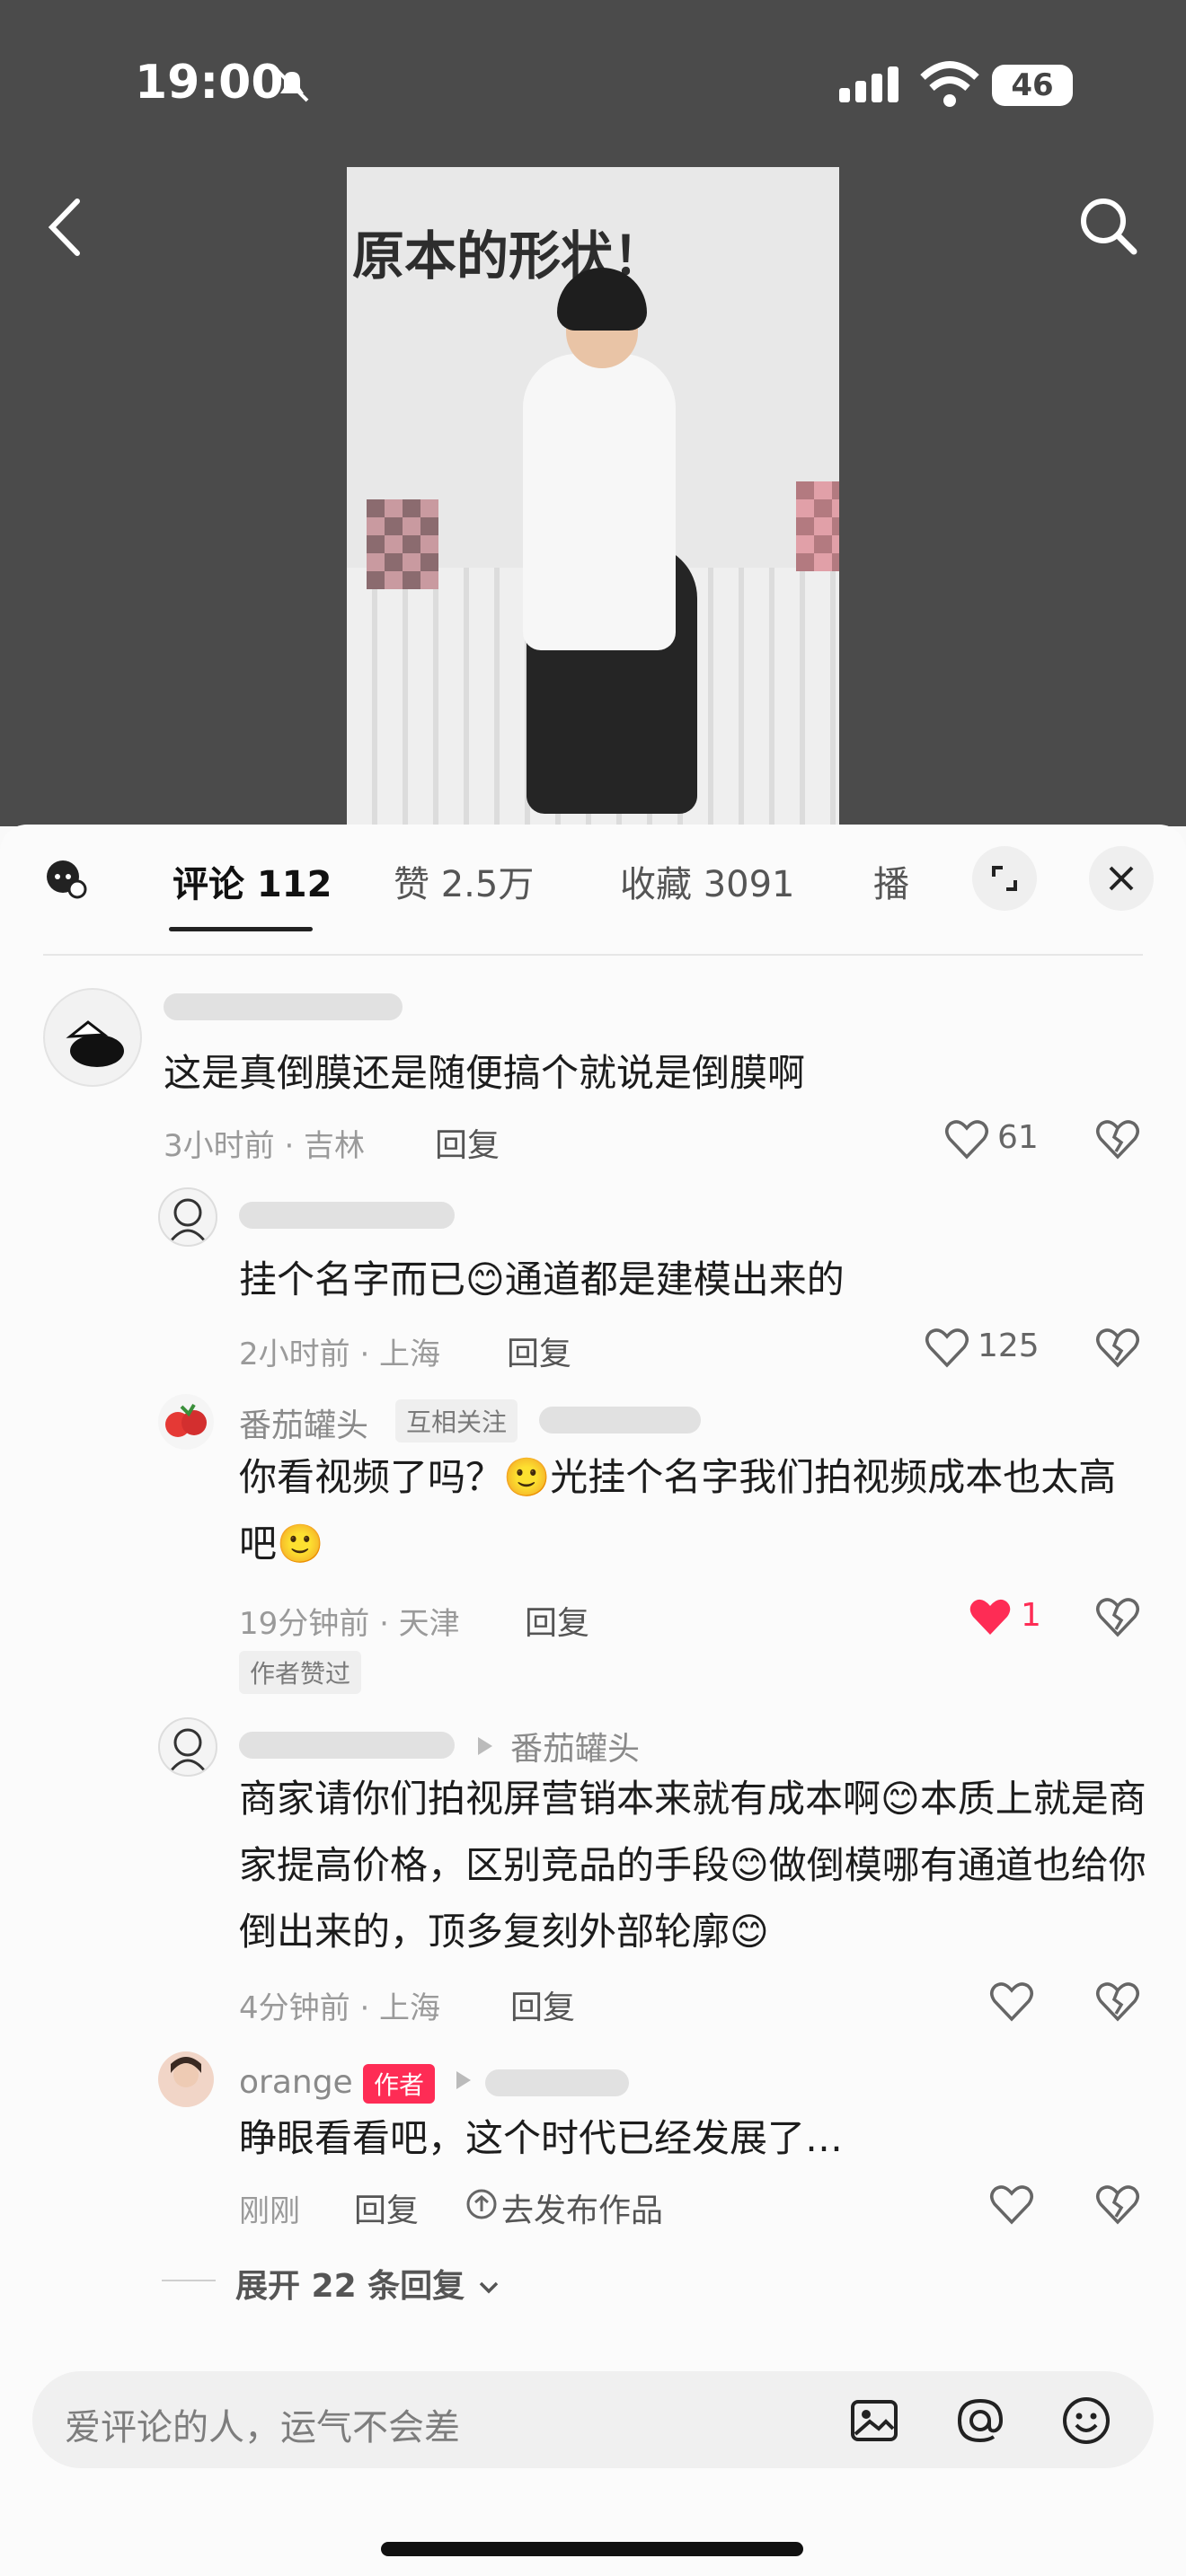 The width and height of the screenshot is (1186, 2576). What do you see at coordinates (241, 929) in the screenshot?
I see `tab-underline` at bounding box center [241, 929].